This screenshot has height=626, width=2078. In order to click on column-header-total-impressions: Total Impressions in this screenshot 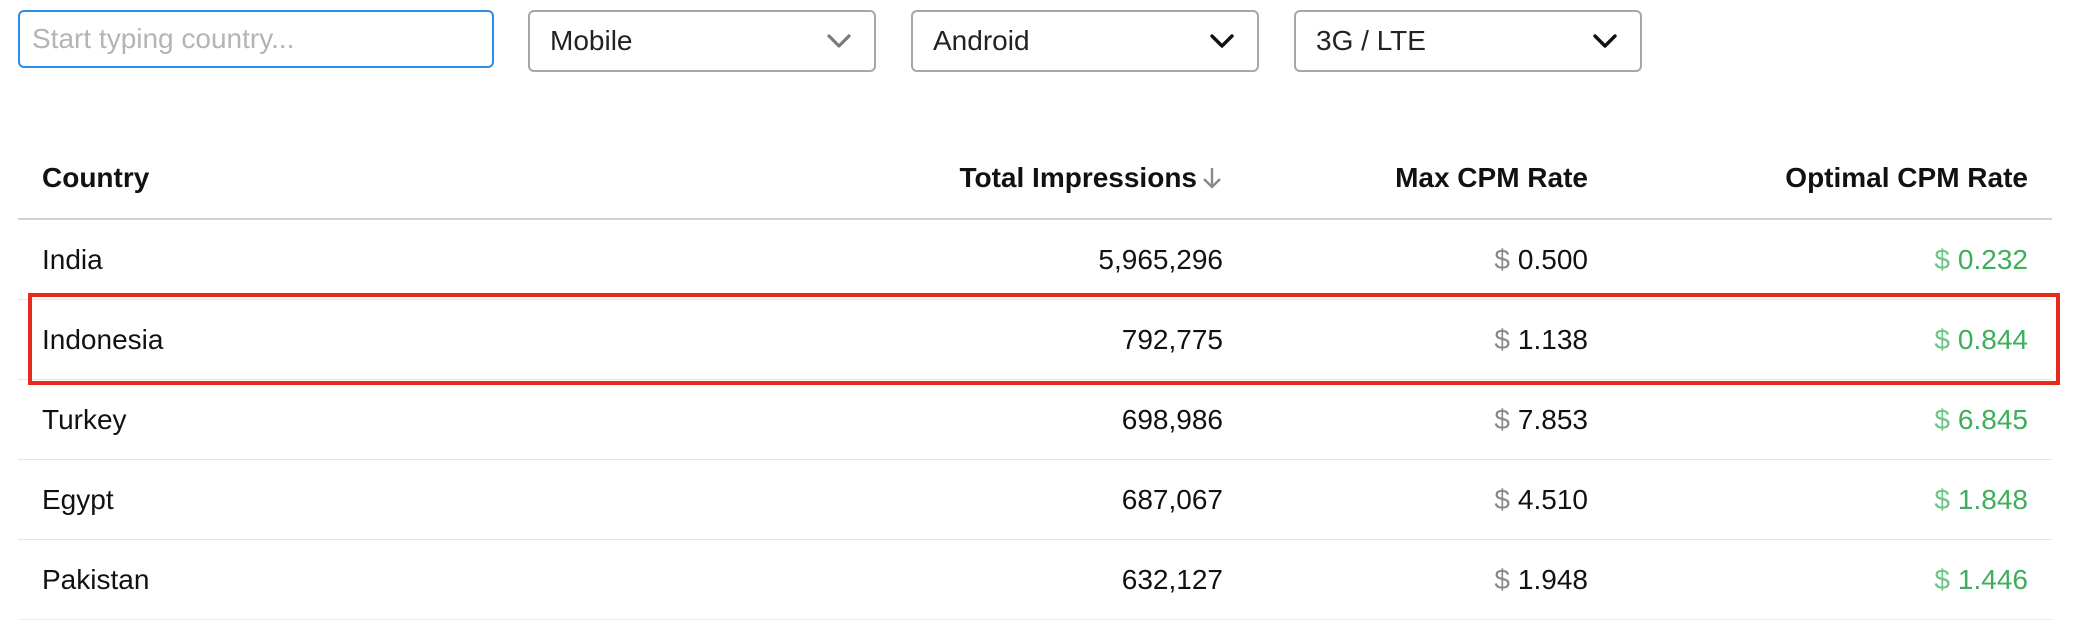, I will do `click(1091, 178)`.